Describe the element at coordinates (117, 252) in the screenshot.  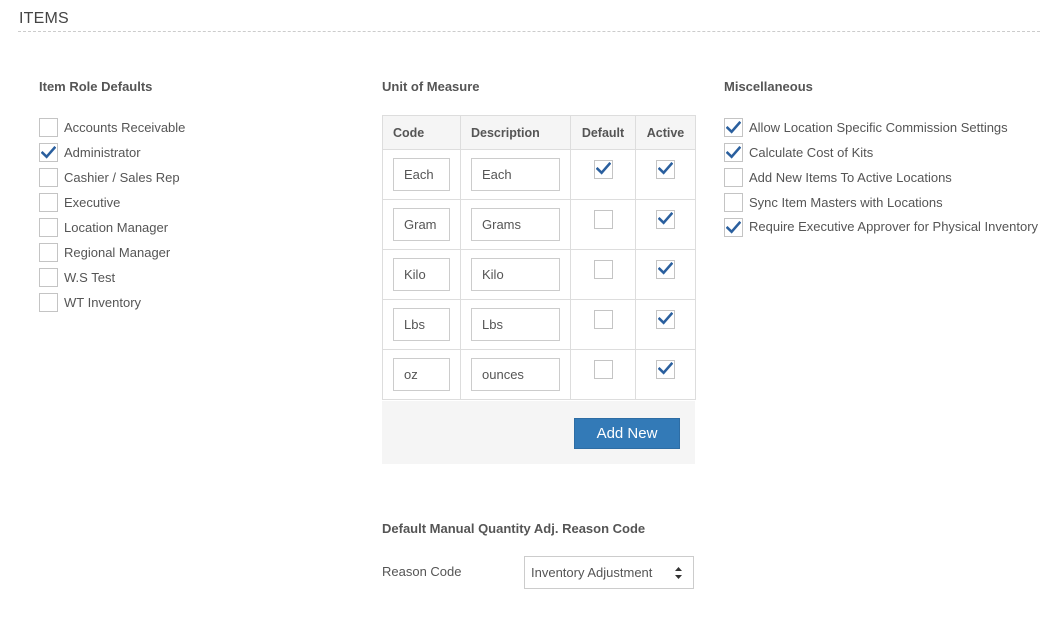
I see `role-label: Regional Manager` at that location.